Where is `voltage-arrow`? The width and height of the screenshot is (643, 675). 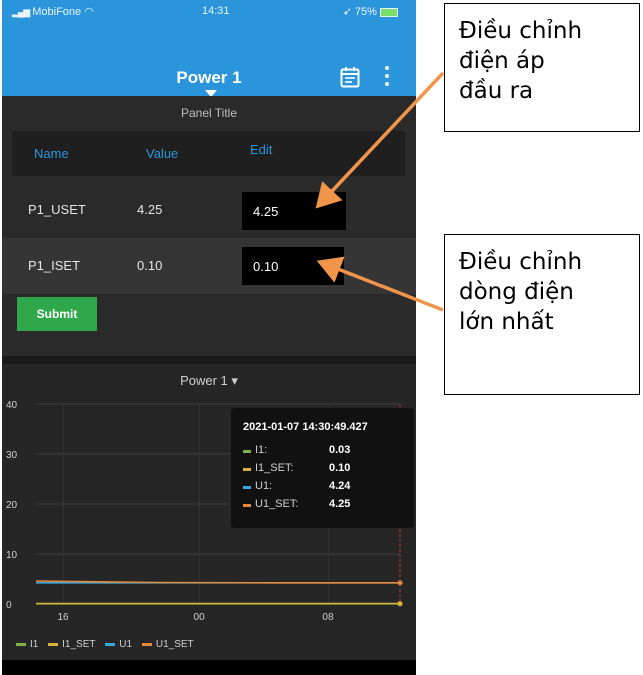 voltage-arrow is located at coordinates (380, 140).